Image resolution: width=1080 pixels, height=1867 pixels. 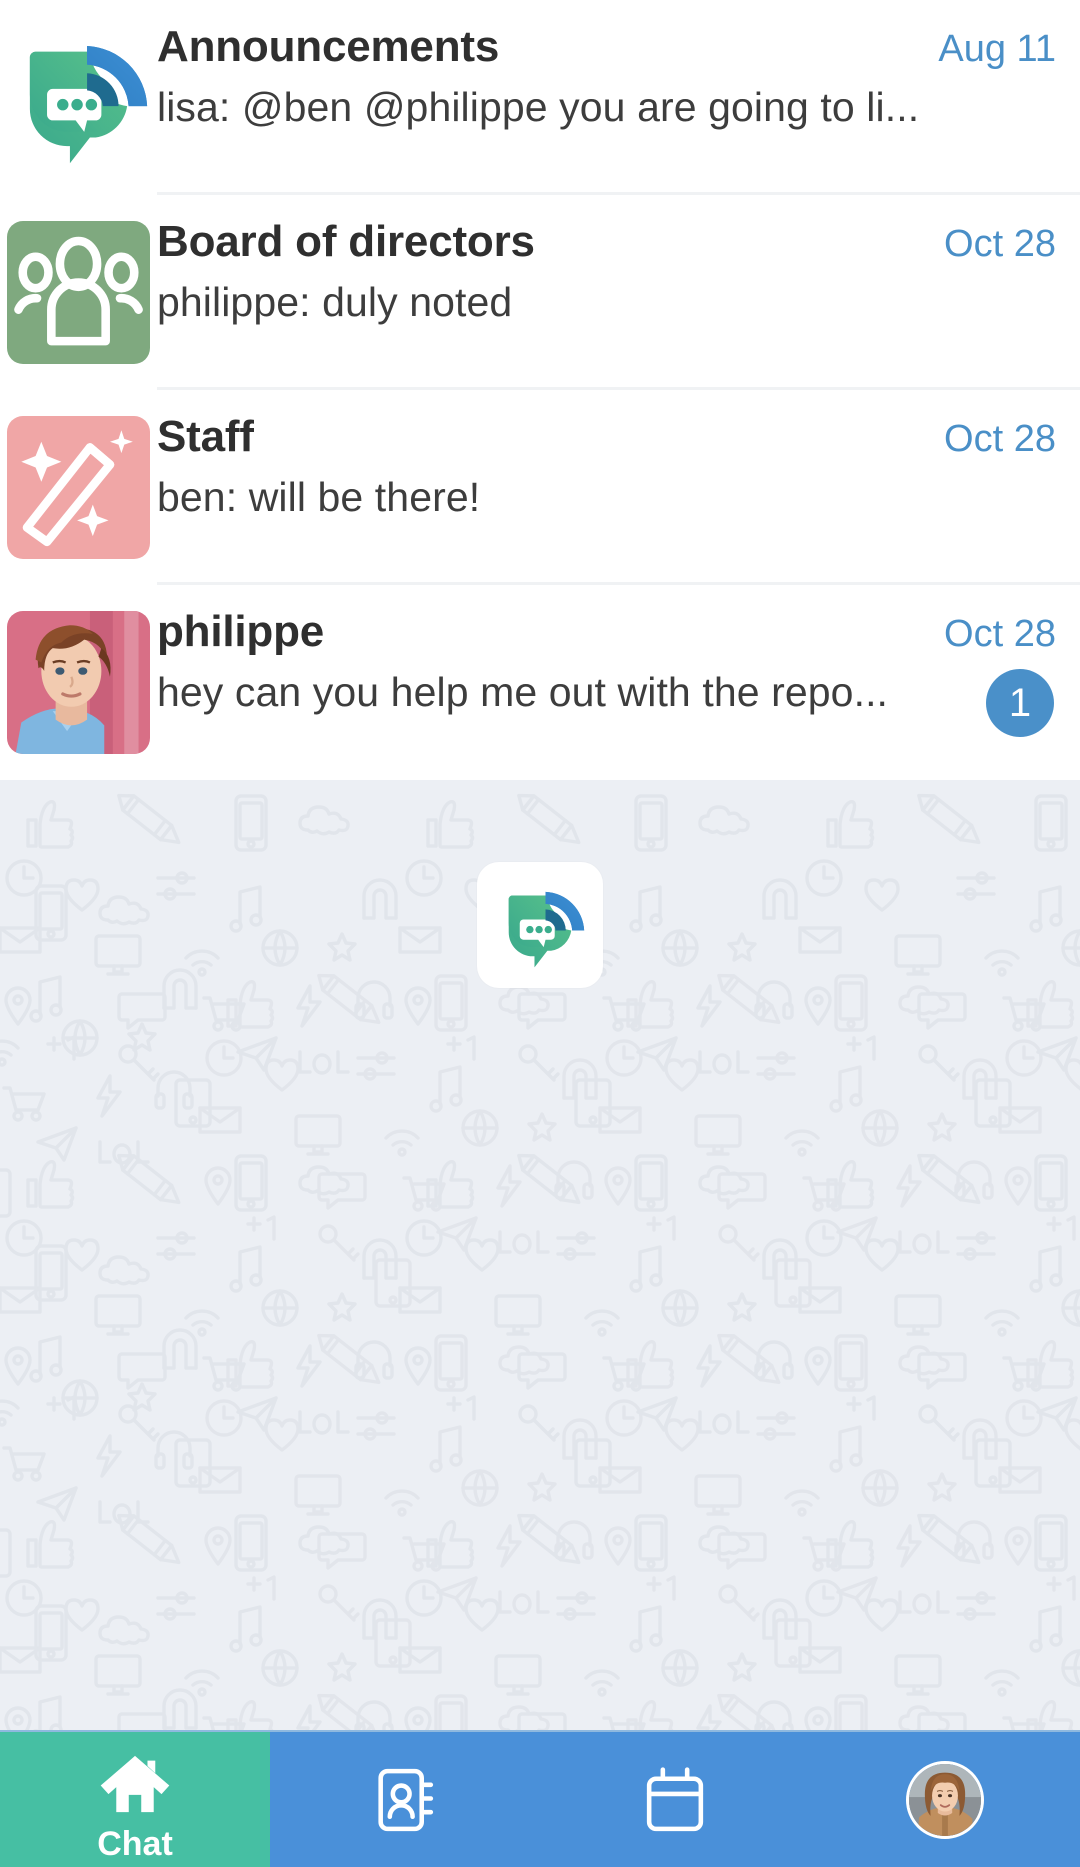 What do you see at coordinates (319, 497) in the screenshot?
I see `chat-preview: ben: will be there!` at bounding box center [319, 497].